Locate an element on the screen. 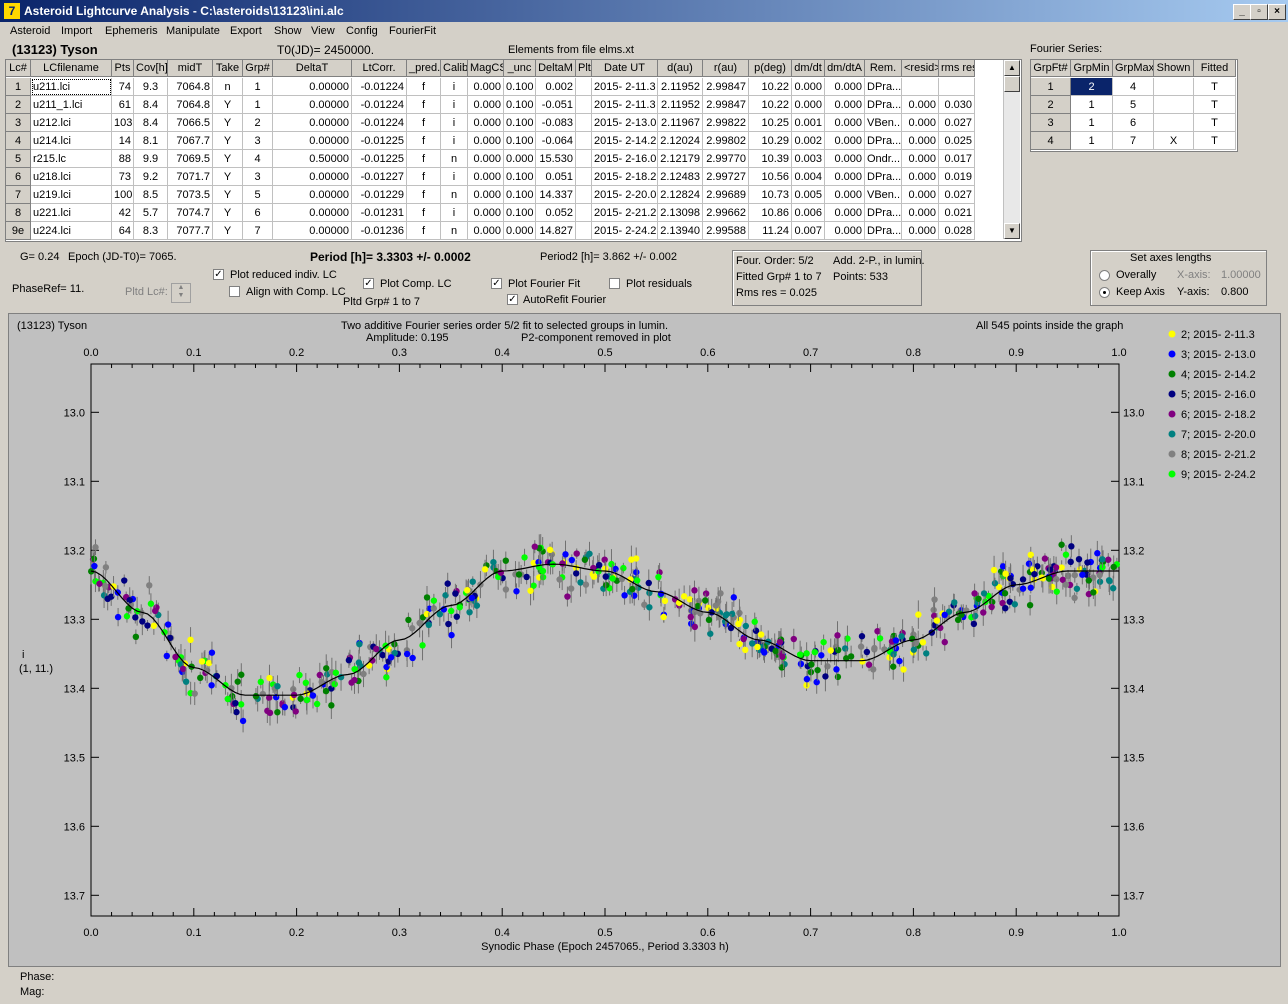 This screenshot has height=1004, width=1288. menu-show: Show is located at coordinates (288, 31).